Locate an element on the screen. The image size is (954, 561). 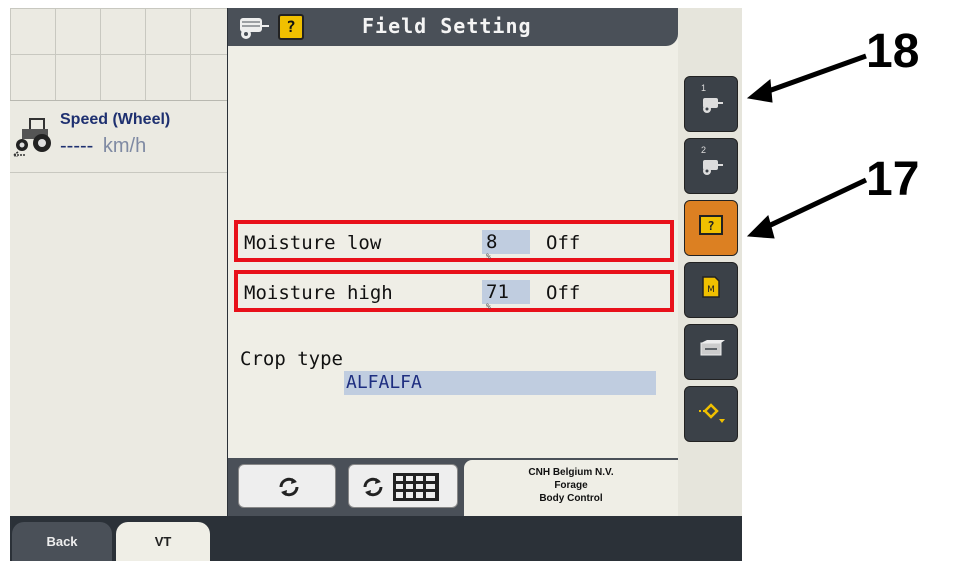
moisture-low-state: Off is located at coordinates (563, 243).